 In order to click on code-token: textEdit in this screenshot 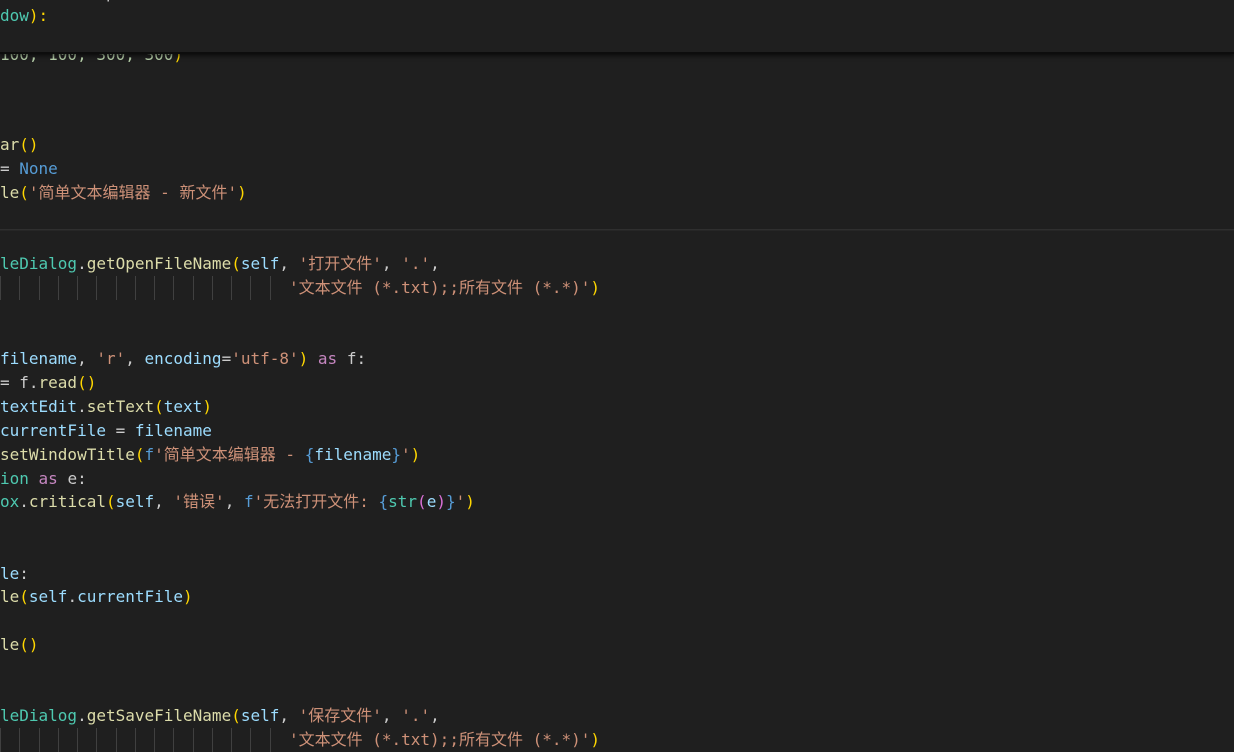, I will do `click(39, 406)`.